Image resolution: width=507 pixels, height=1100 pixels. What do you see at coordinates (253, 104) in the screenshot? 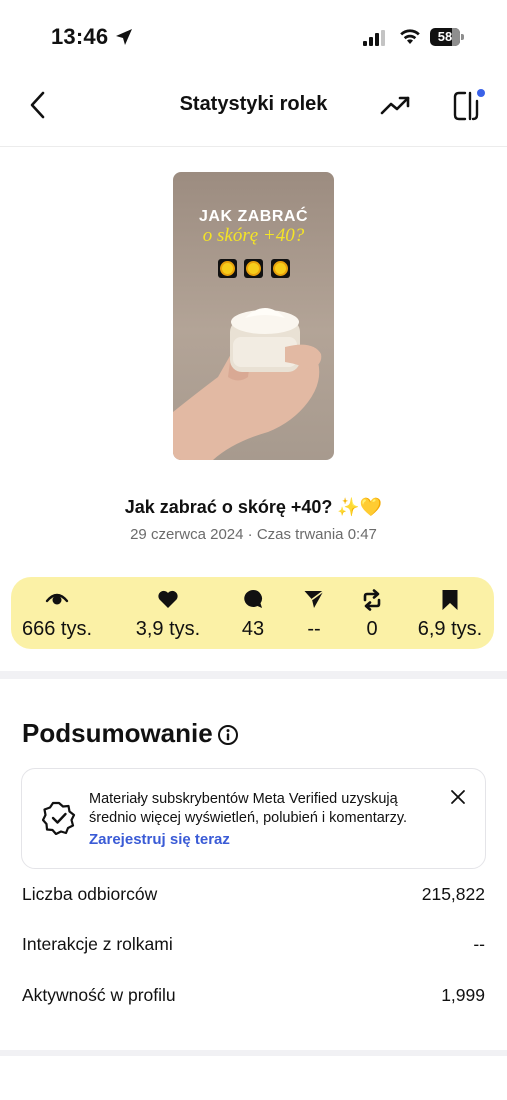
I see `page-title: Statystyki rolek` at bounding box center [253, 104].